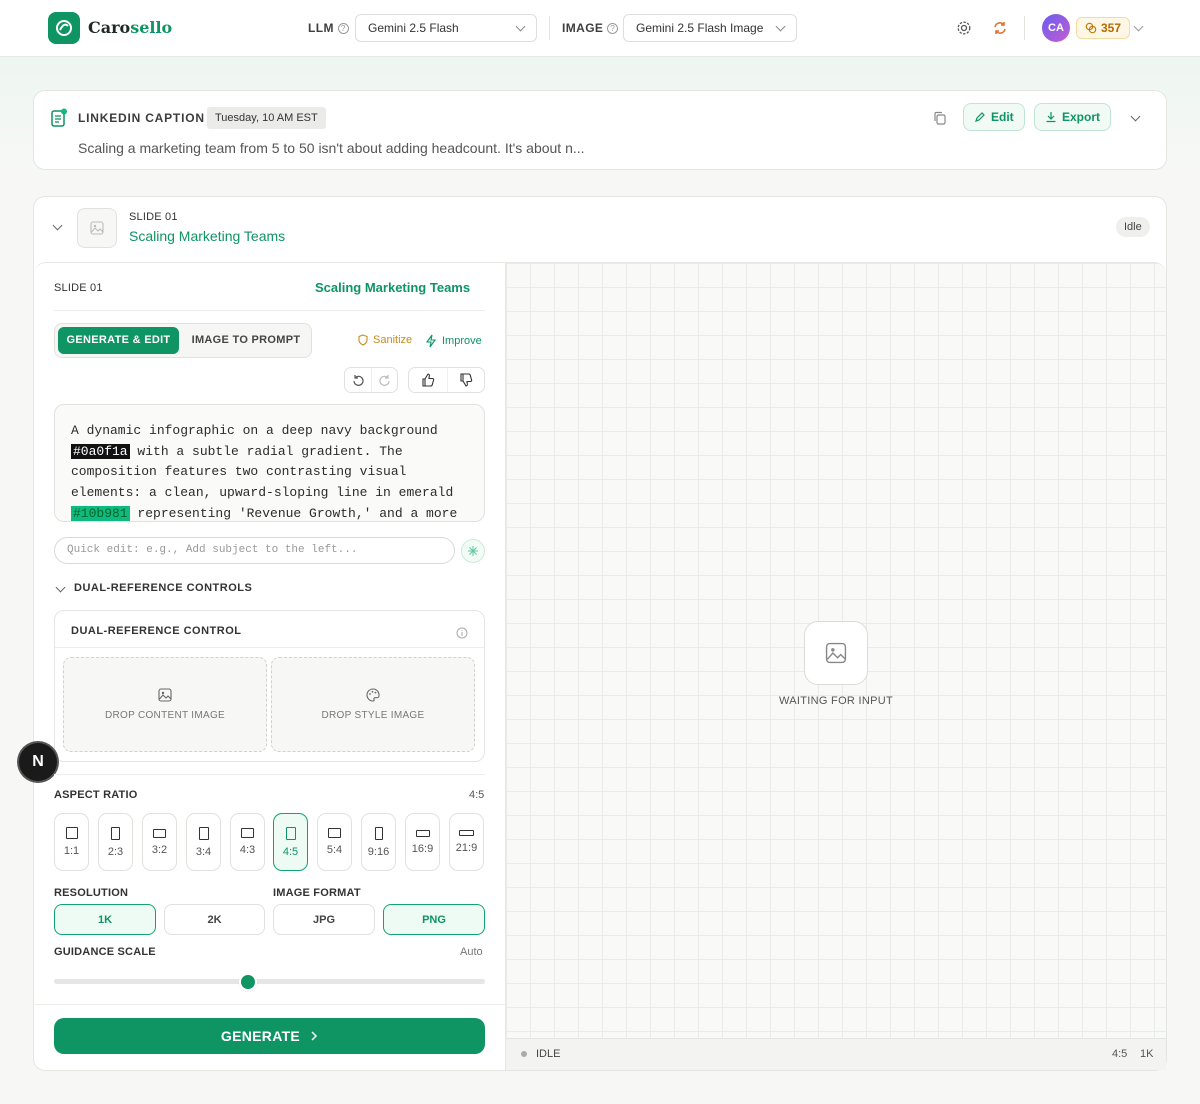  Describe the element at coordinates (1056, 28) in the screenshot. I see `avatar: CA` at that location.